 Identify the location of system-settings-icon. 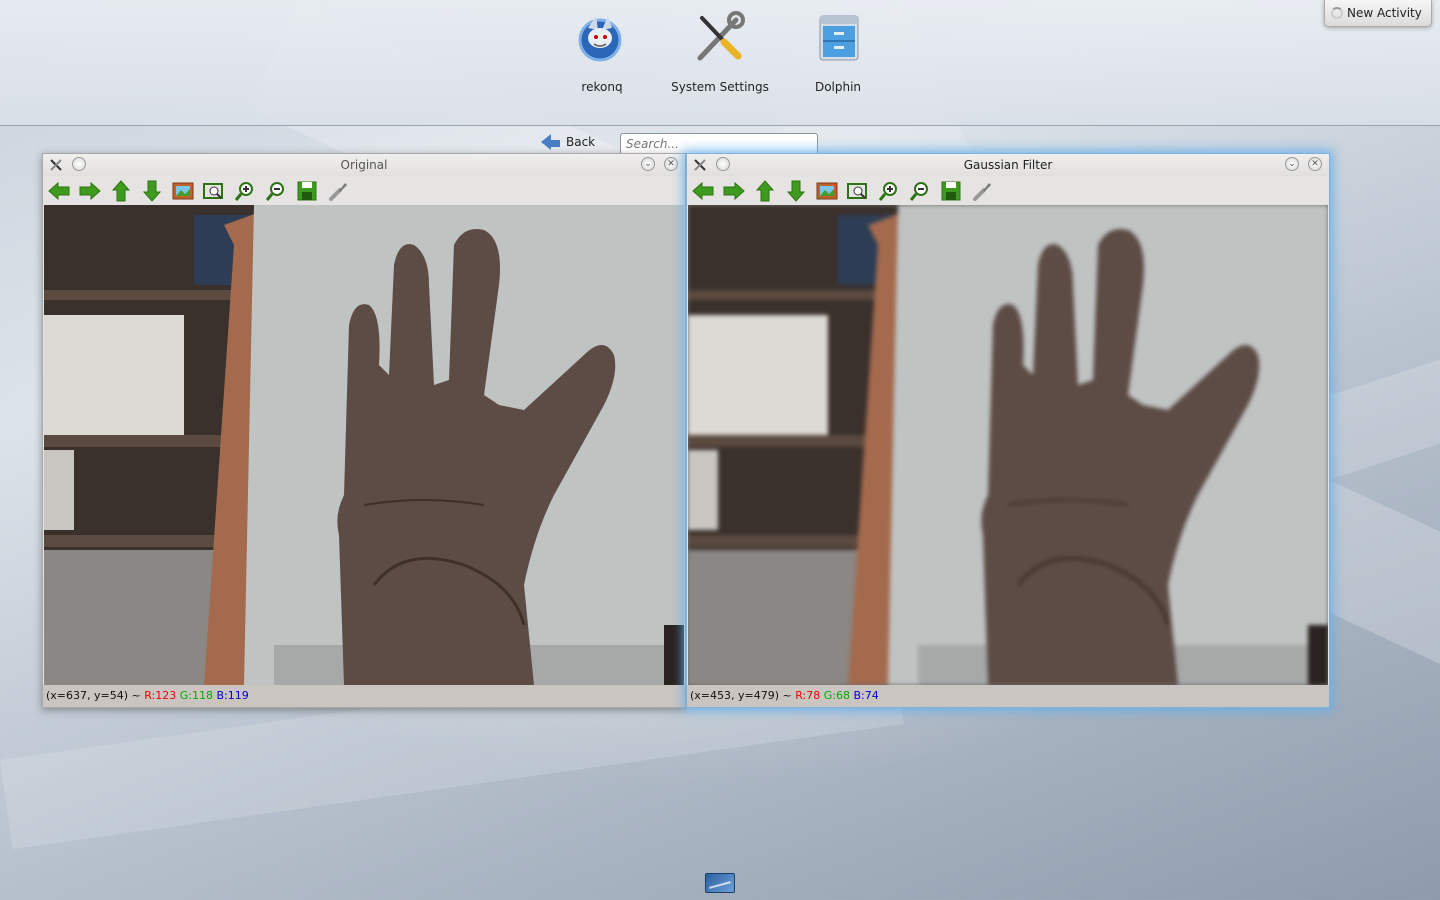
(720, 38).